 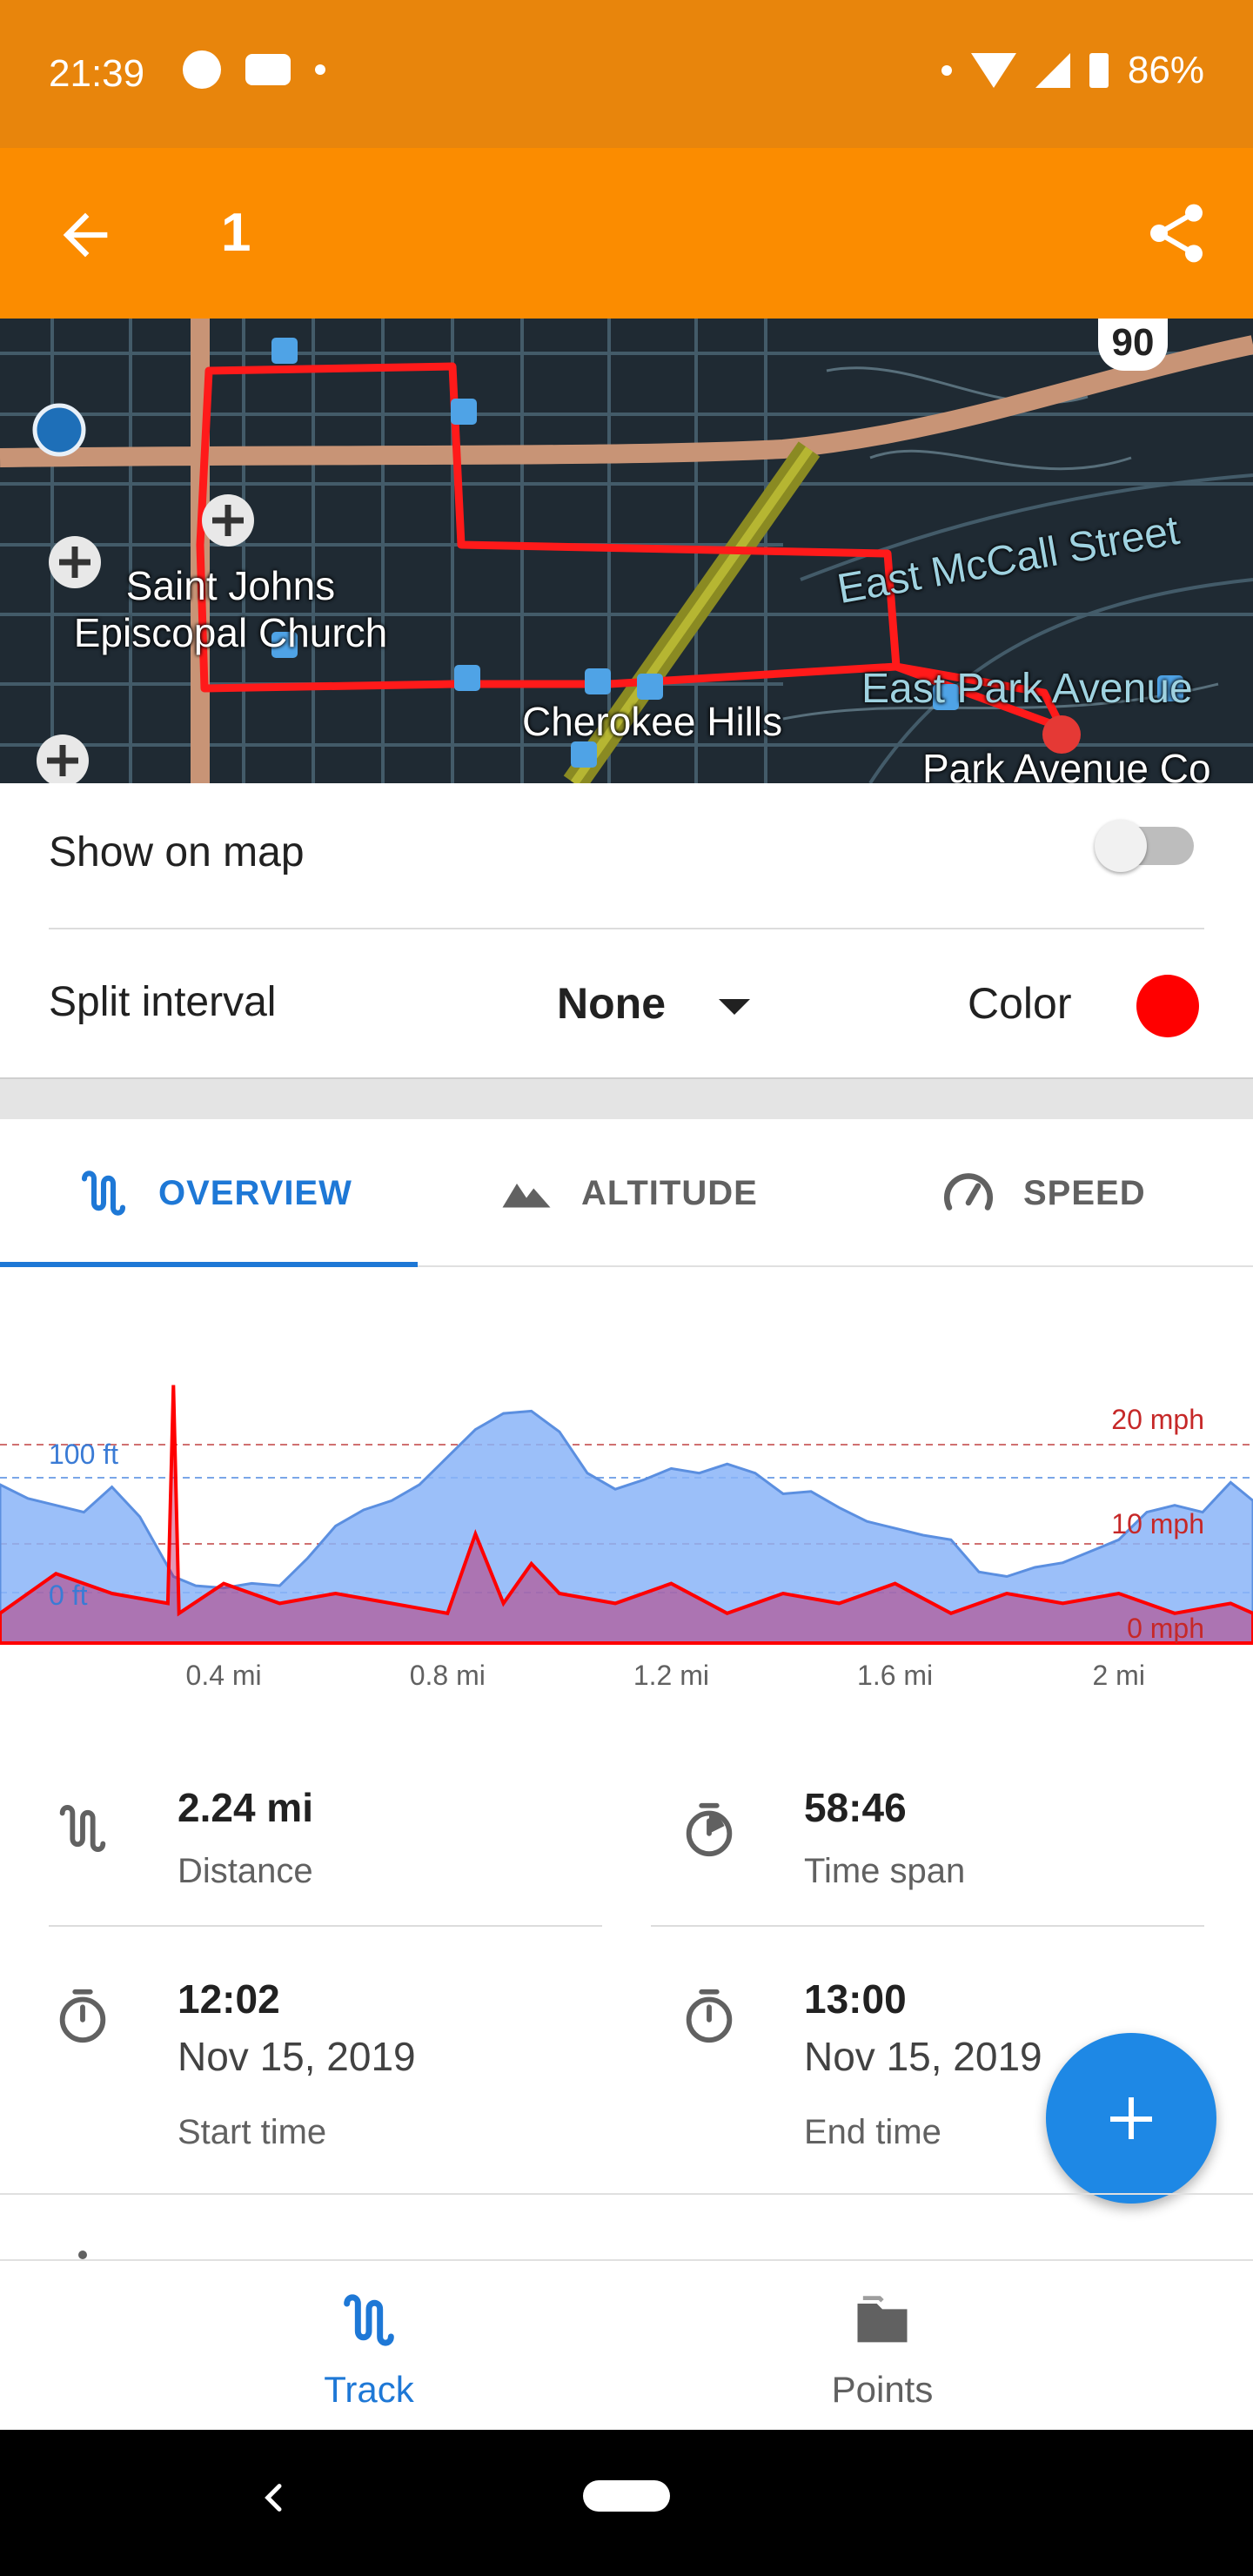 I want to click on add-fab-button, so click(x=1131, y=2118).